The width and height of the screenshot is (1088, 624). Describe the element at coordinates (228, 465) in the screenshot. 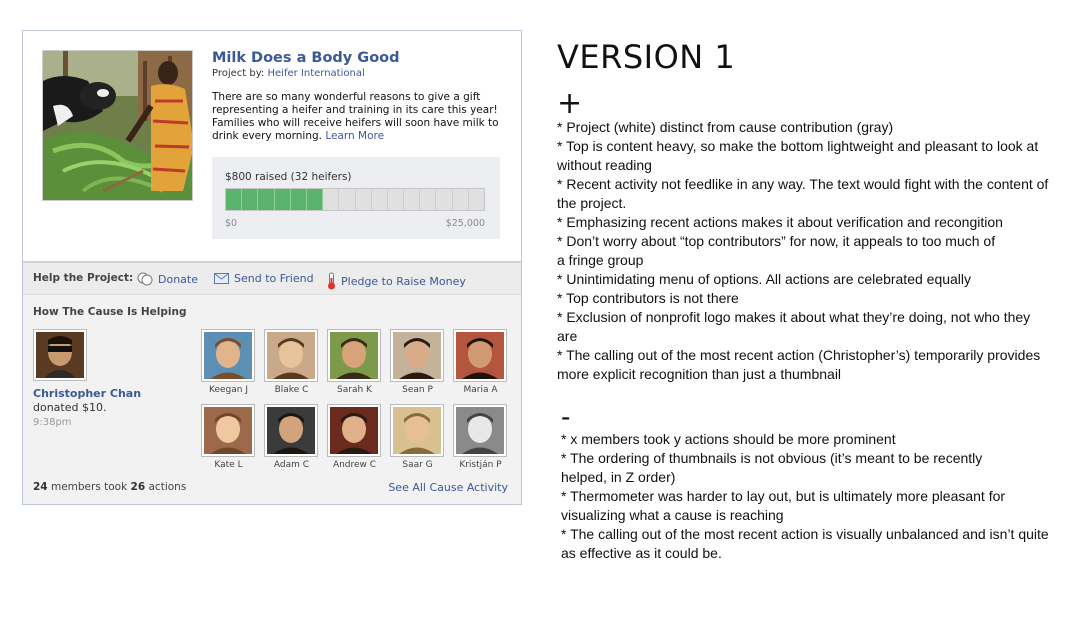

I see `member-name: Kate L` at that location.